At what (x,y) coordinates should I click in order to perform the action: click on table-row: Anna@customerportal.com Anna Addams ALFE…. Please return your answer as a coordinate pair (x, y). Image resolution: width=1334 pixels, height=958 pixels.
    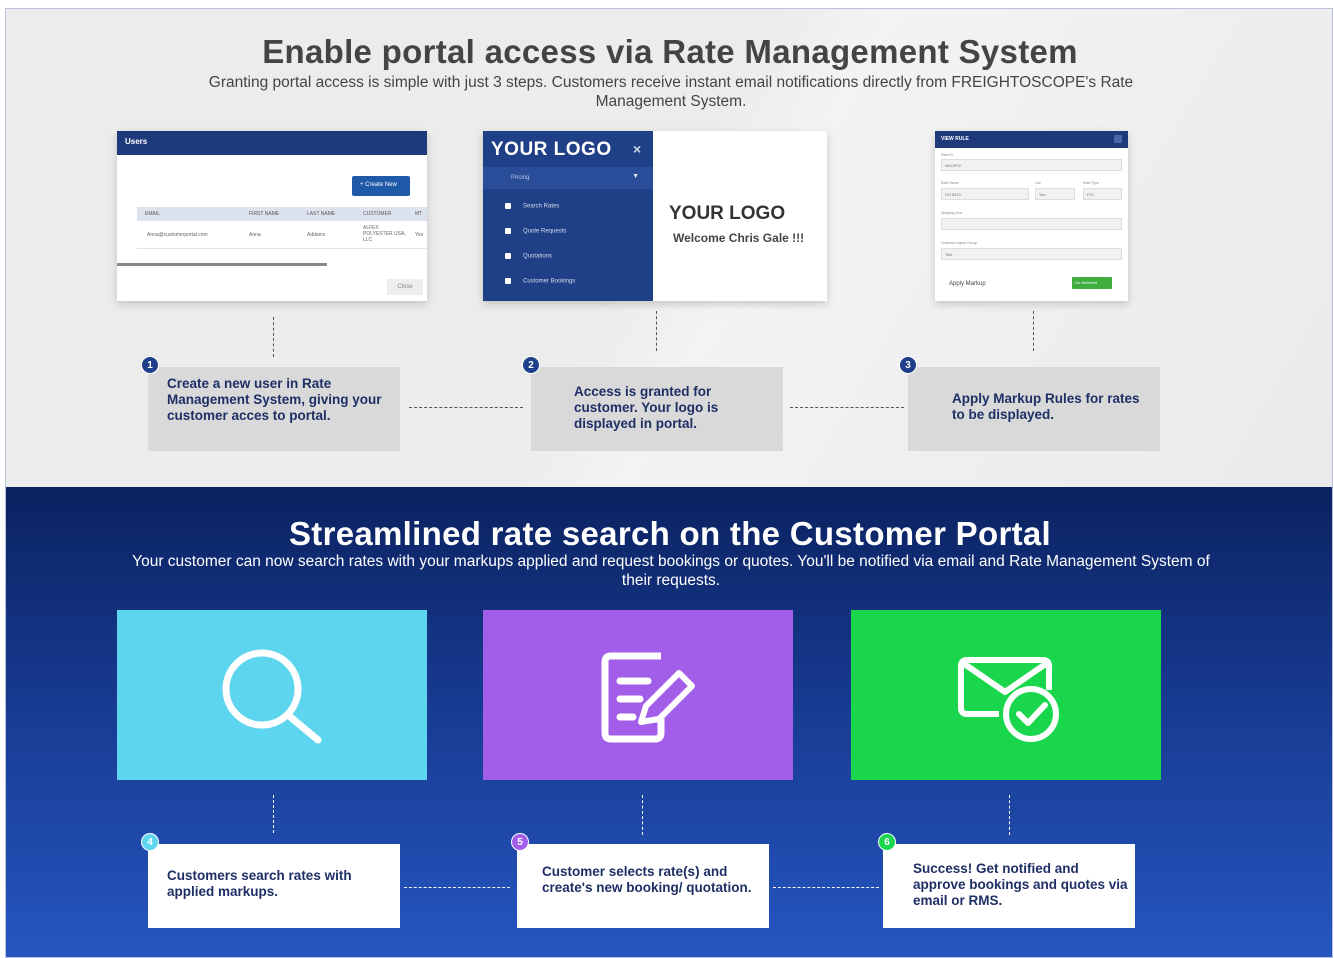
    Looking at the image, I should click on (282, 236).